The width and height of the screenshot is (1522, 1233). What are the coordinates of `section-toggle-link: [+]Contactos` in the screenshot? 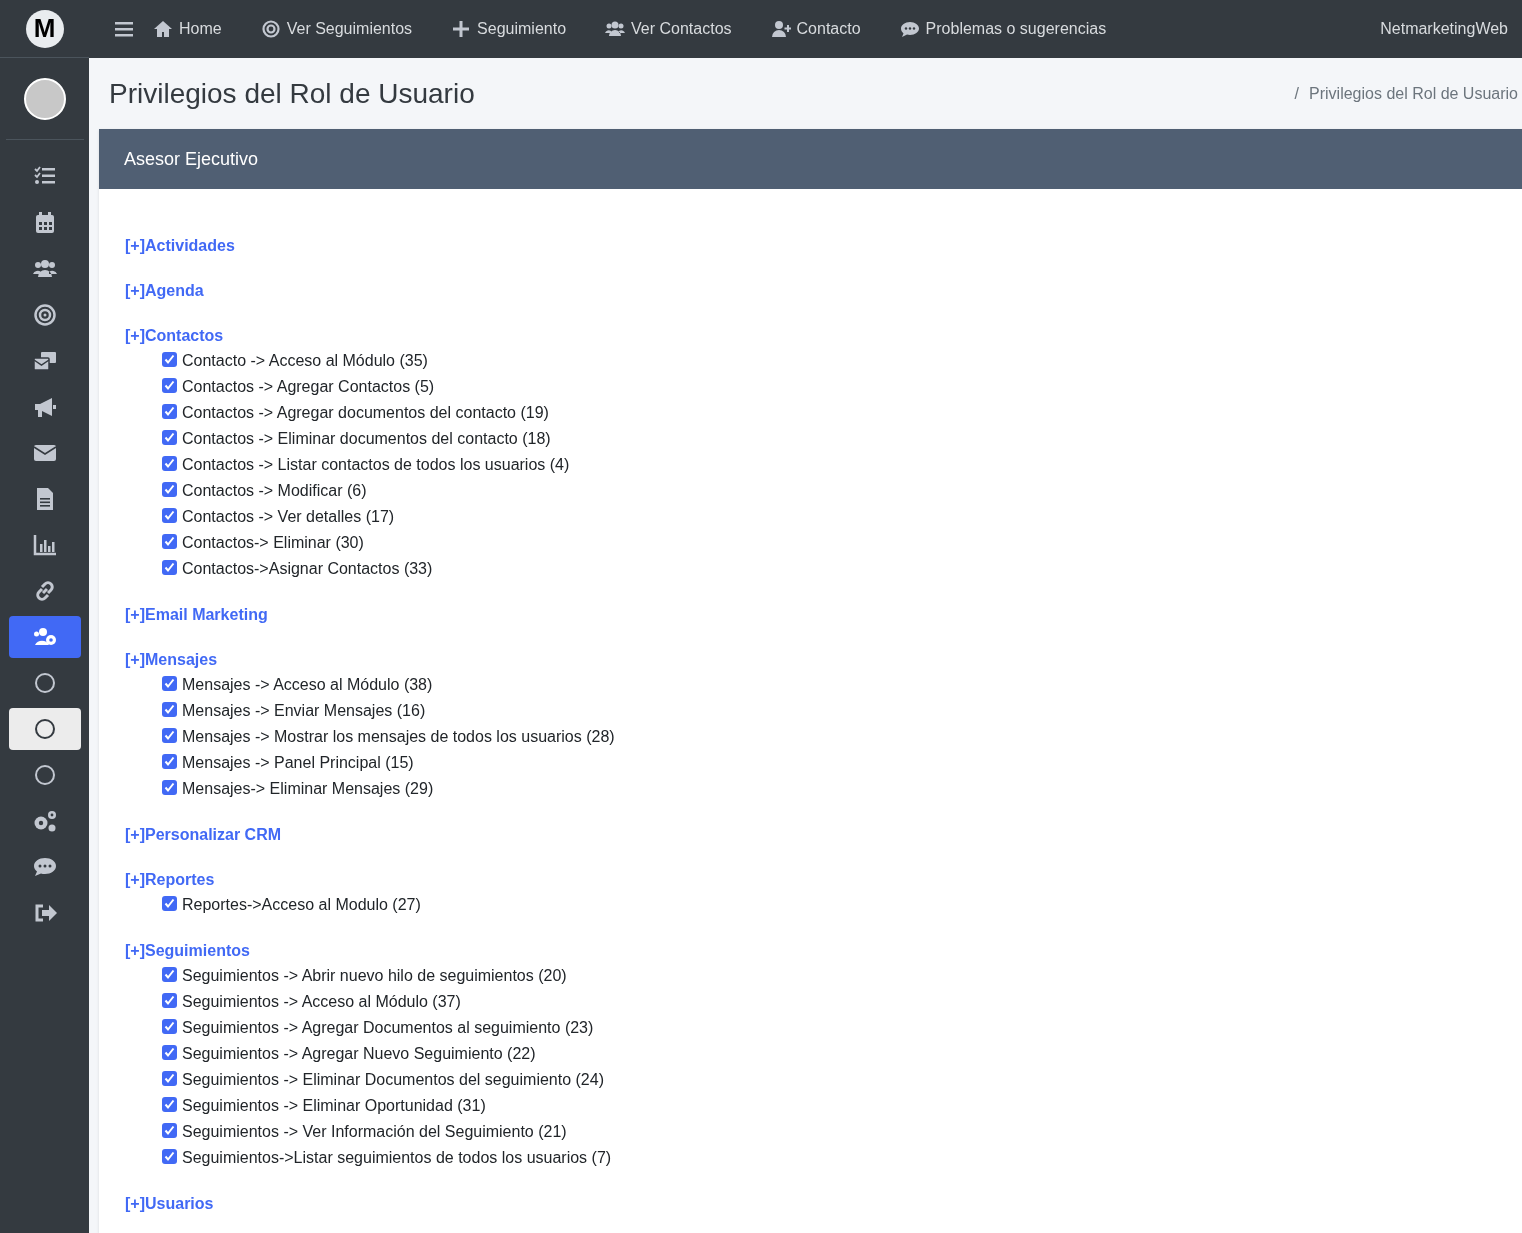 It's located at (174, 336).